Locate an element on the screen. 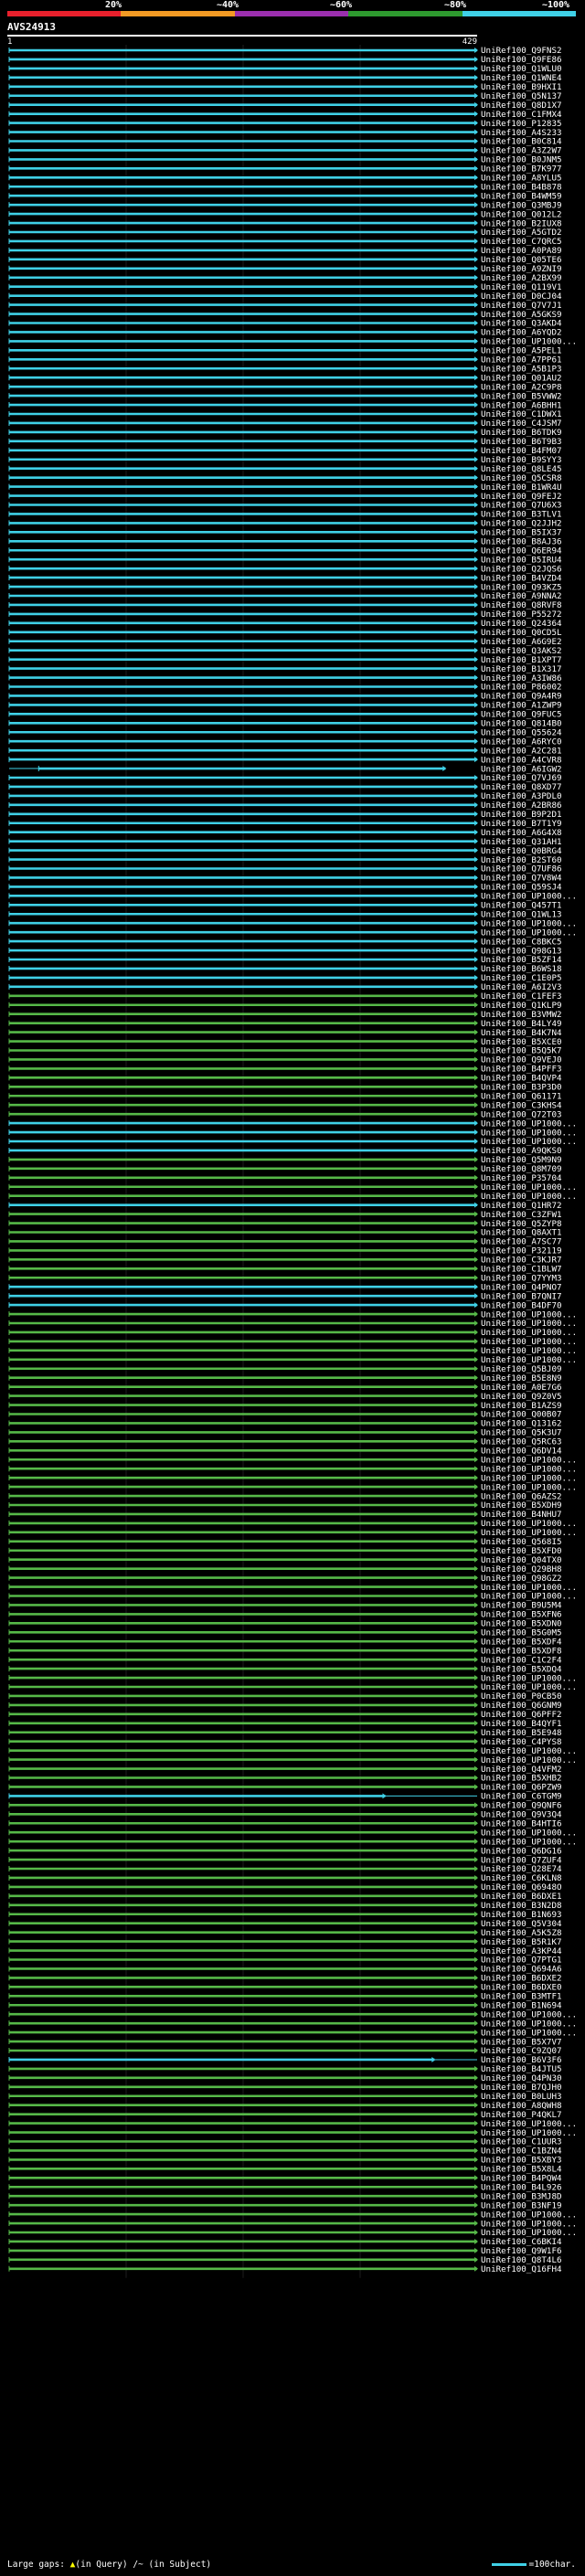  hit-row: UniRef100_A3IW86 is located at coordinates (285, 678).